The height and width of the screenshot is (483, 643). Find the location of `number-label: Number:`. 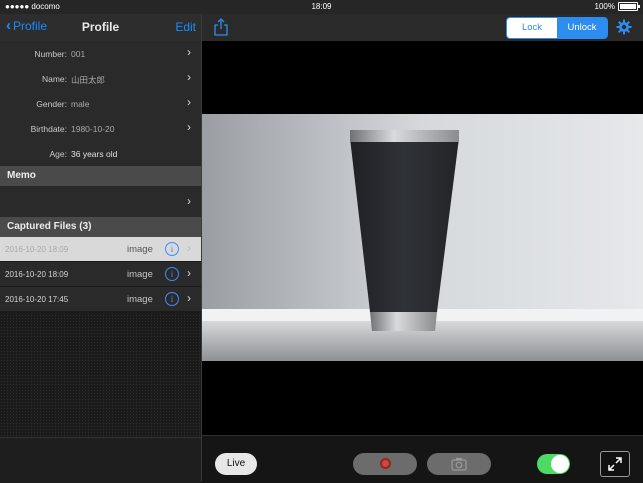

number-label: Number: is located at coordinates (50, 54).